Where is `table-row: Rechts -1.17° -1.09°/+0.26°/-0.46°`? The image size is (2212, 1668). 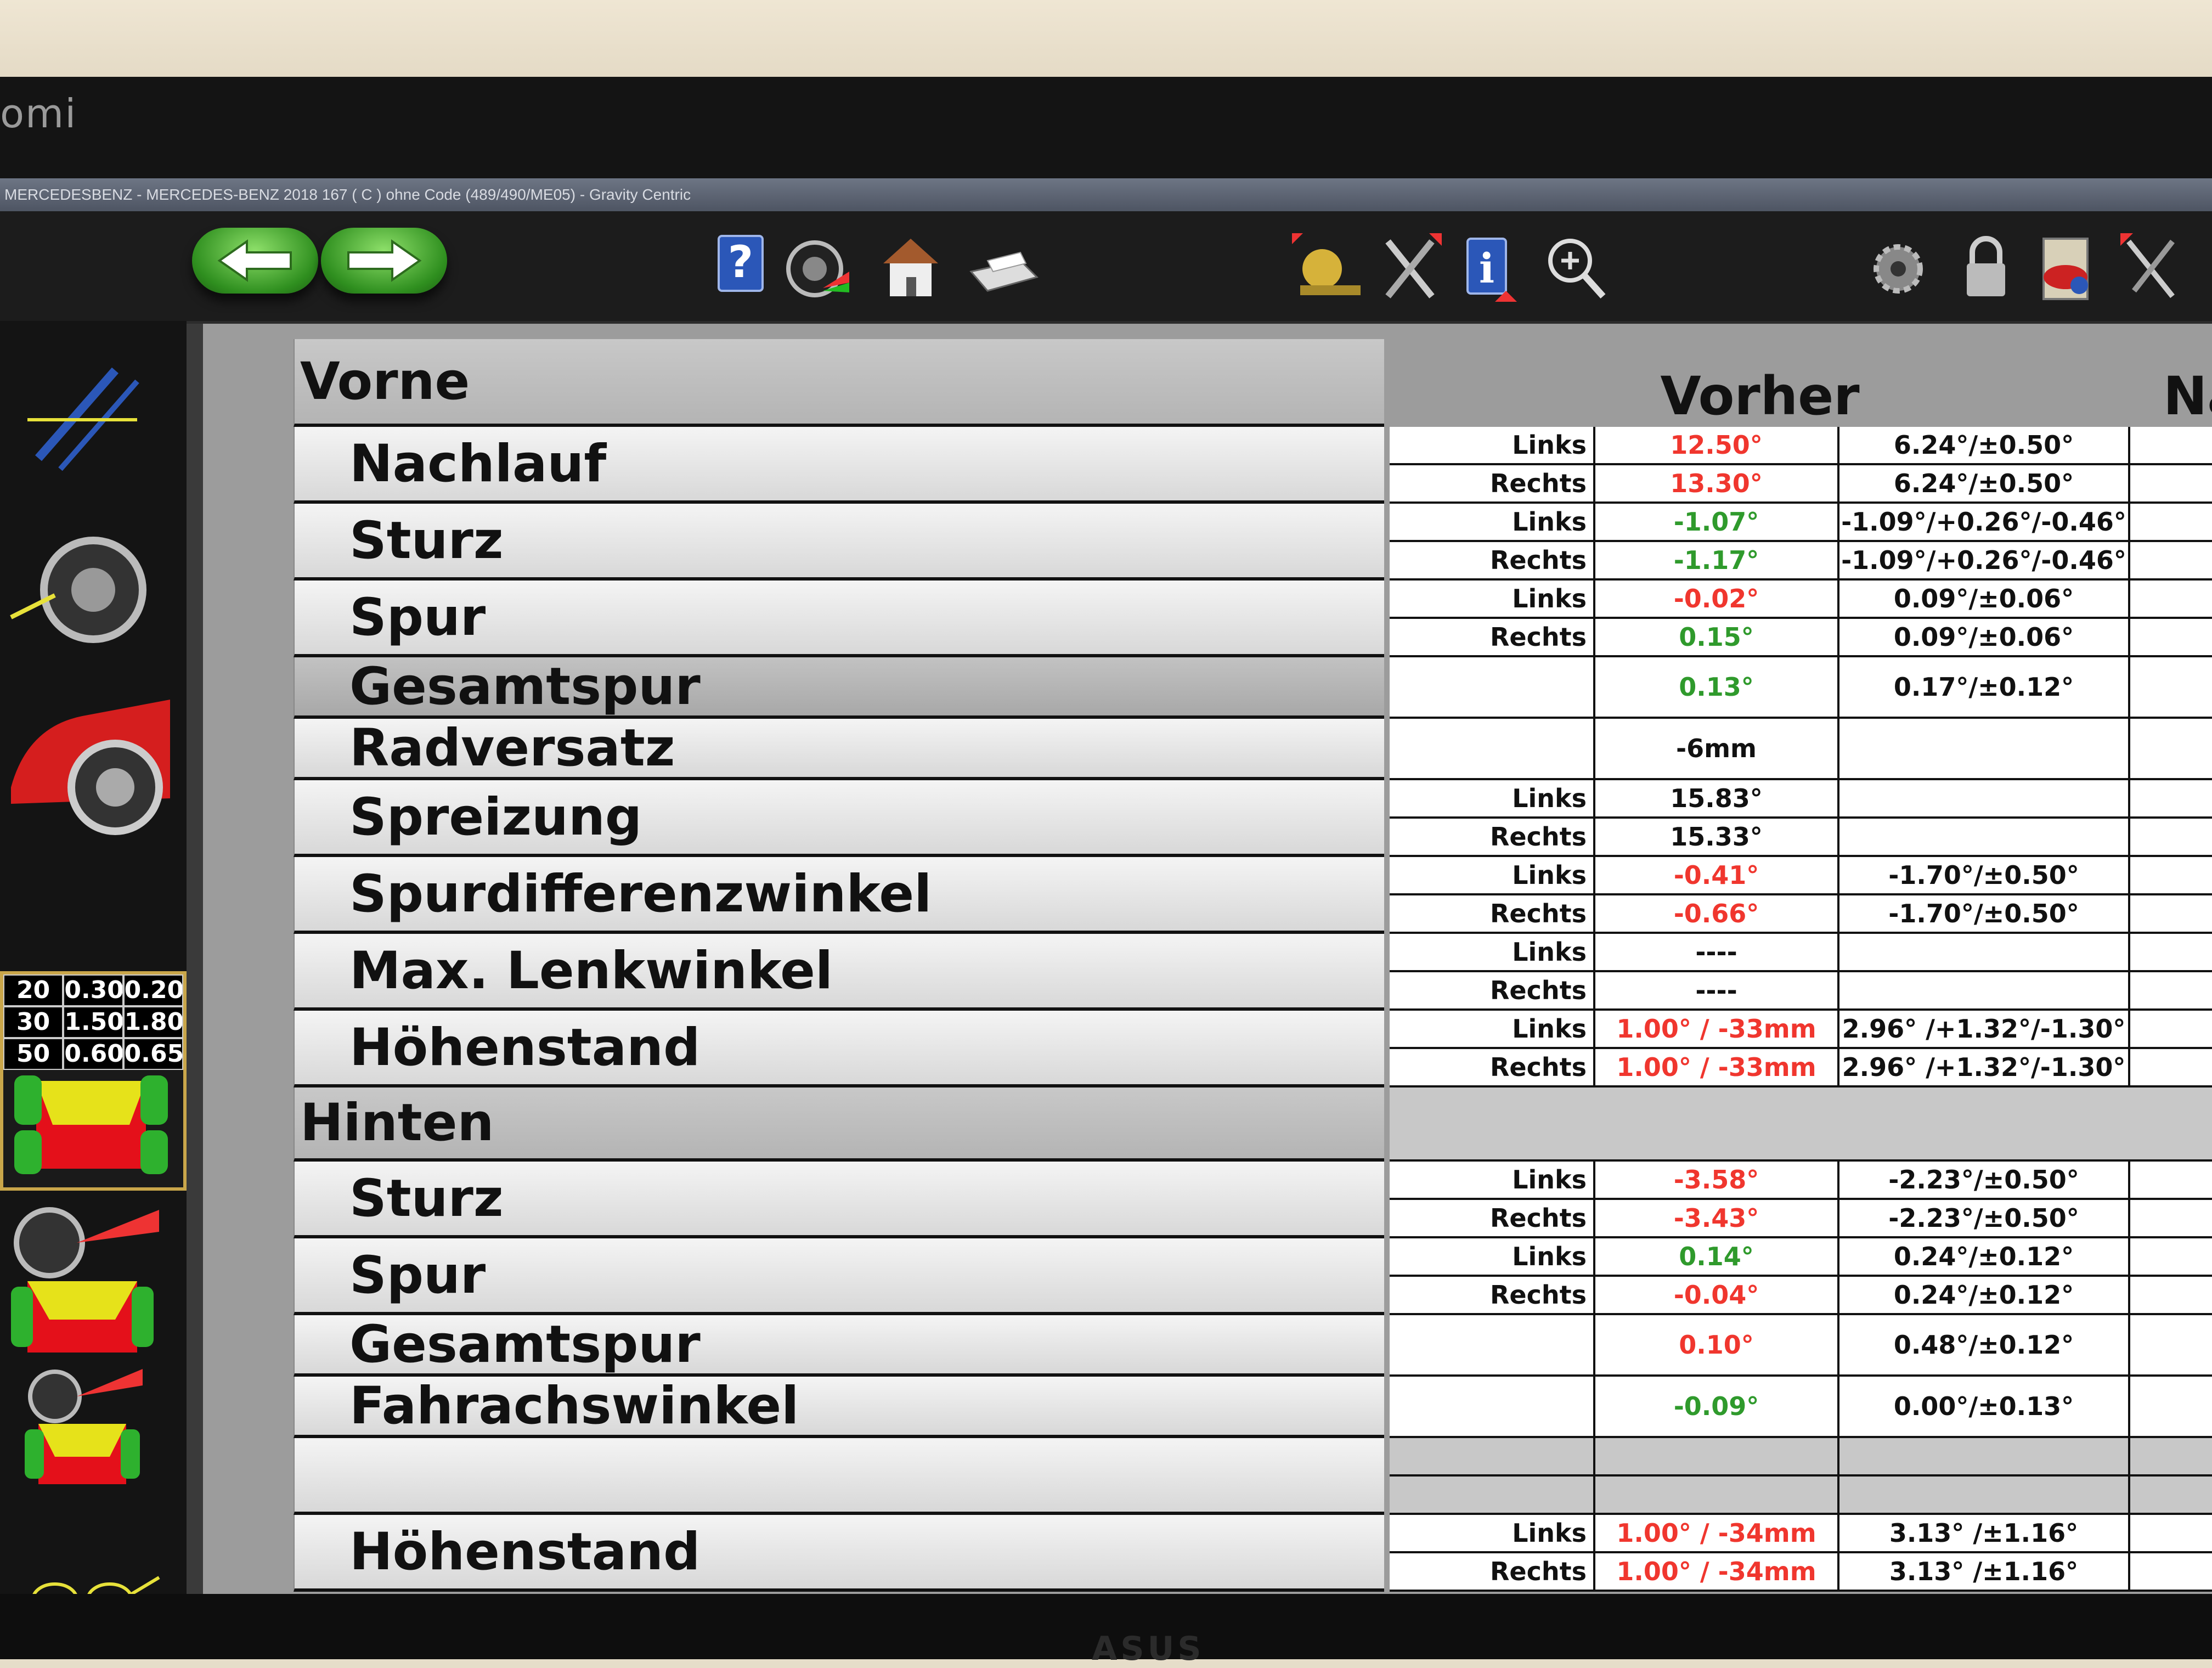 table-row: Rechts -1.17° -1.09°/+0.26°/-0.46° is located at coordinates (1801, 561).